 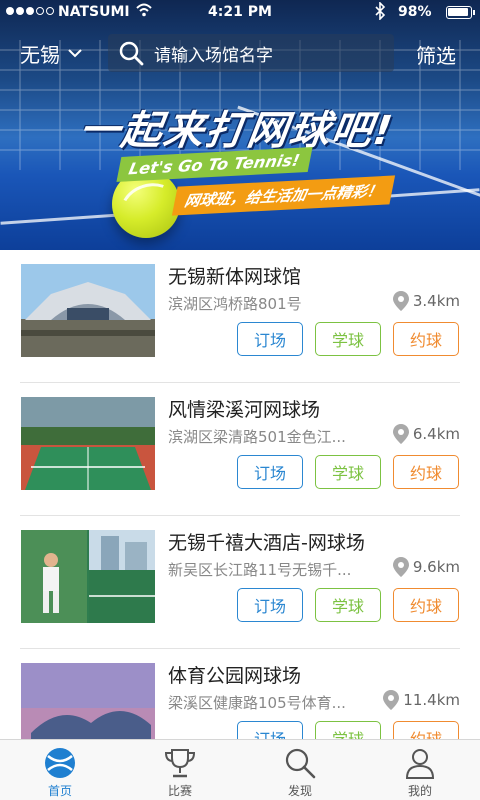 I want to click on venue-distance: 6.4km, so click(x=426, y=434).